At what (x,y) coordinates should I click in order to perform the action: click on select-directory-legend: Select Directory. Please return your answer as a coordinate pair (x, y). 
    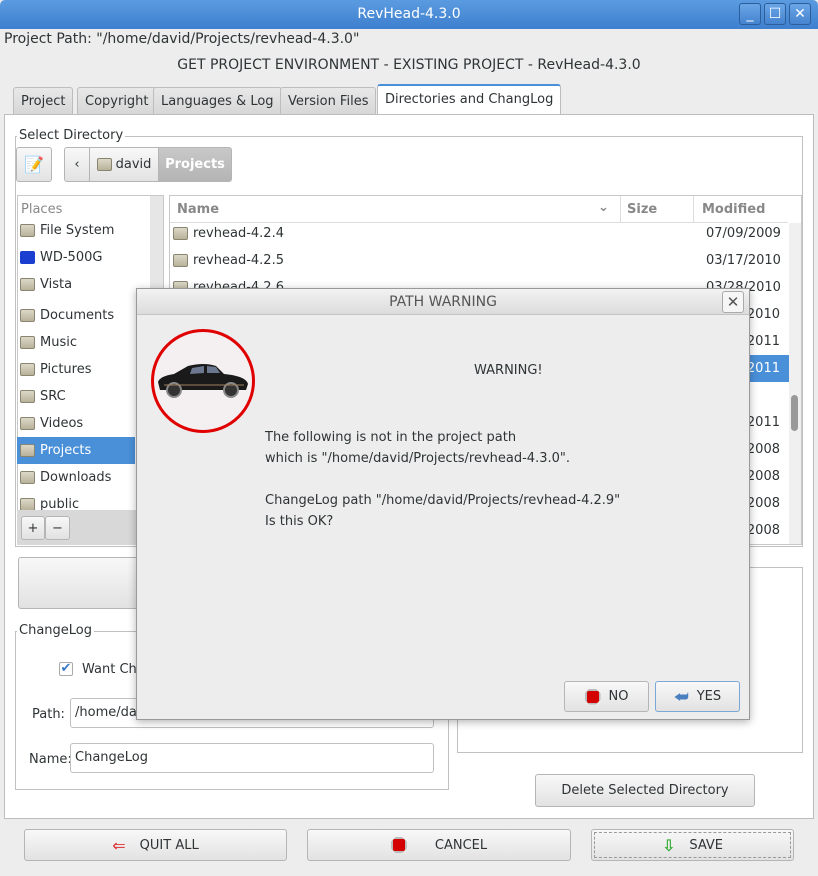
    Looking at the image, I should click on (71, 135).